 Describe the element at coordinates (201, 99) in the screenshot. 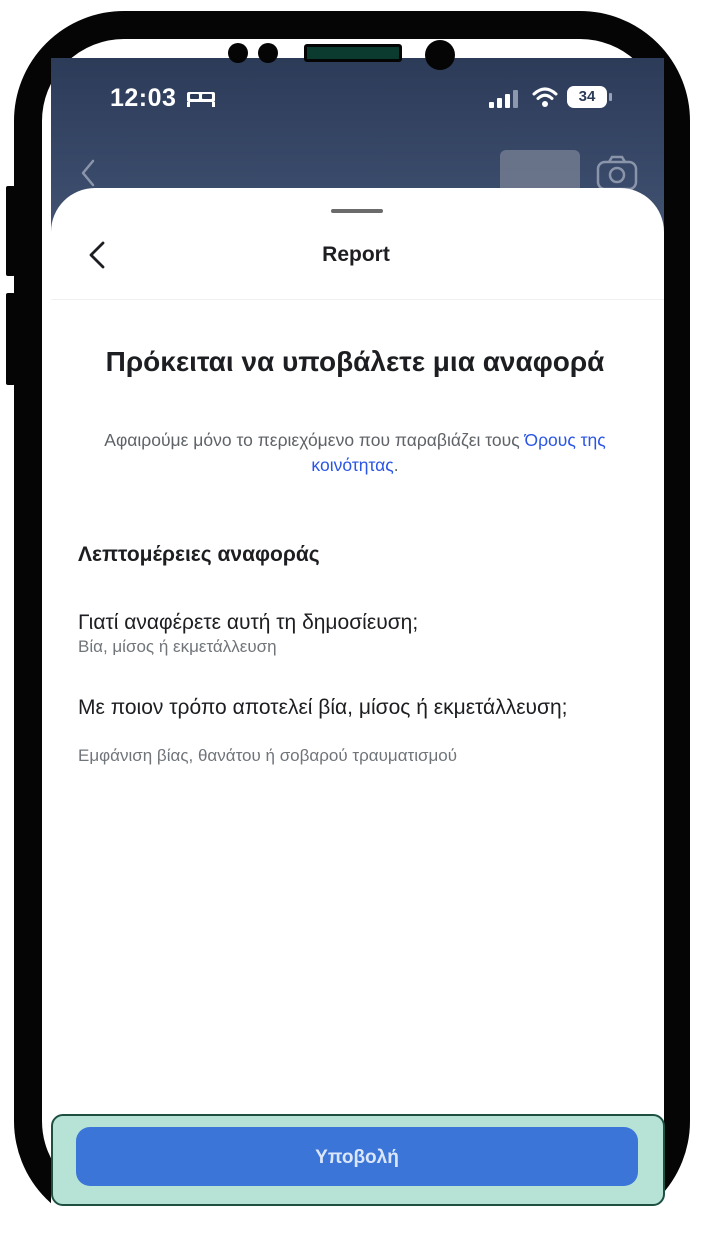

I see `bed-icon` at that location.